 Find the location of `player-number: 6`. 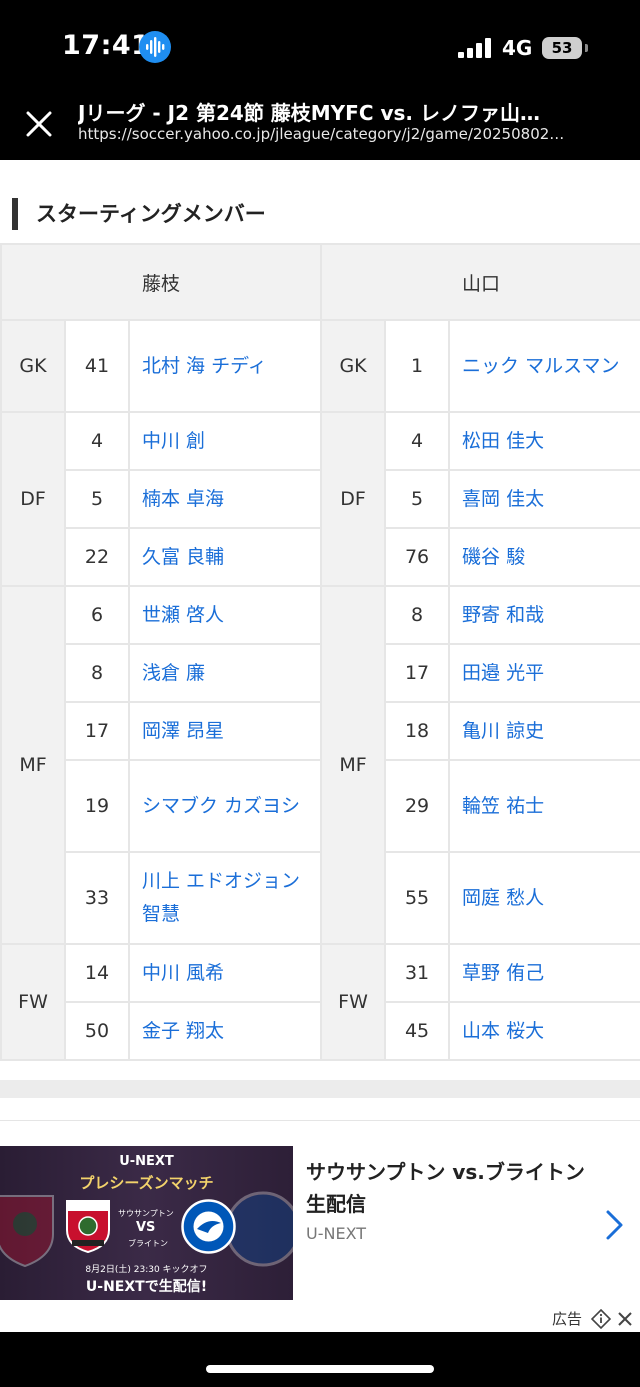

player-number: 6 is located at coordinates (97, 615).